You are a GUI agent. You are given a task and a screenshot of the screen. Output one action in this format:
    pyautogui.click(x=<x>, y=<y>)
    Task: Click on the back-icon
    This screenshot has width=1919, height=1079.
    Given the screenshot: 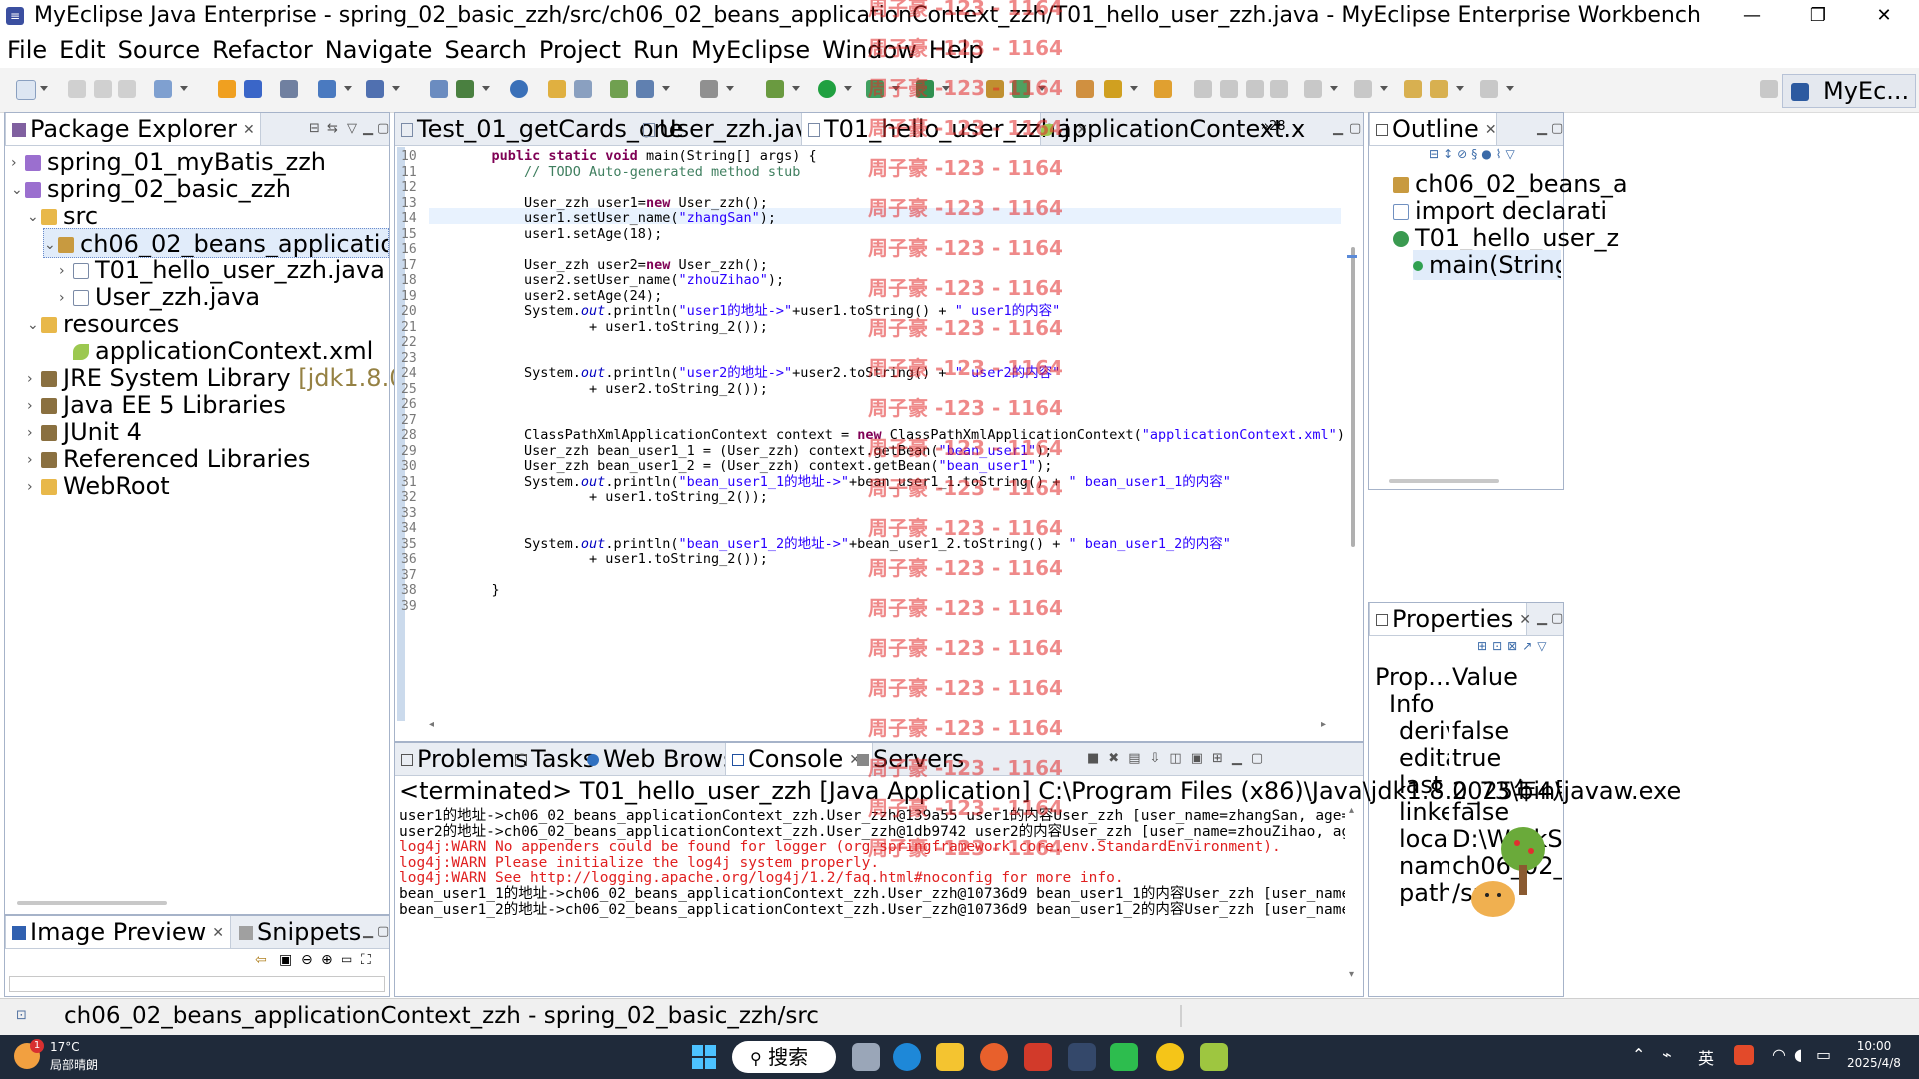 What is the action you would take?
    pyautogui.click(x=1439, y=89)
    